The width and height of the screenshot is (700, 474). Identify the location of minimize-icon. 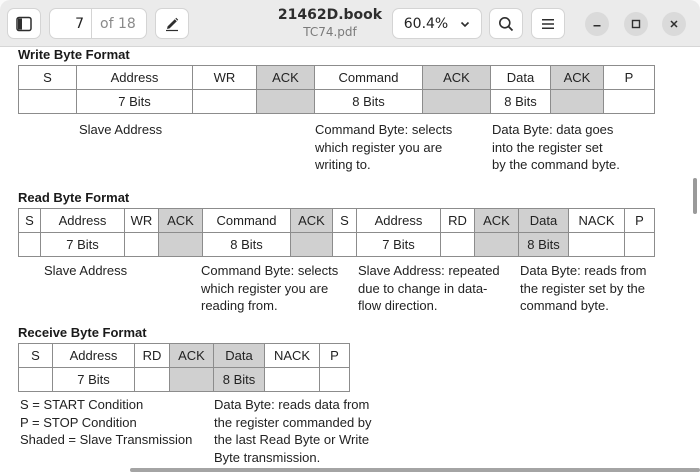
(597, 26).